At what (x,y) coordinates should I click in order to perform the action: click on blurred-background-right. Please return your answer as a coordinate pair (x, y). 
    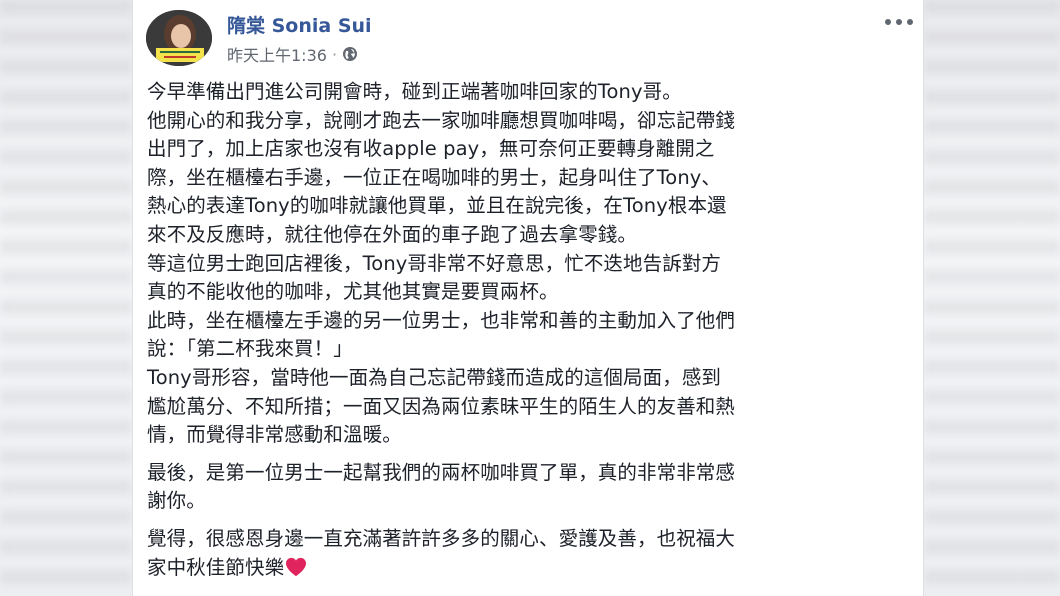
    Looking at the image, I should click on (992, 298).